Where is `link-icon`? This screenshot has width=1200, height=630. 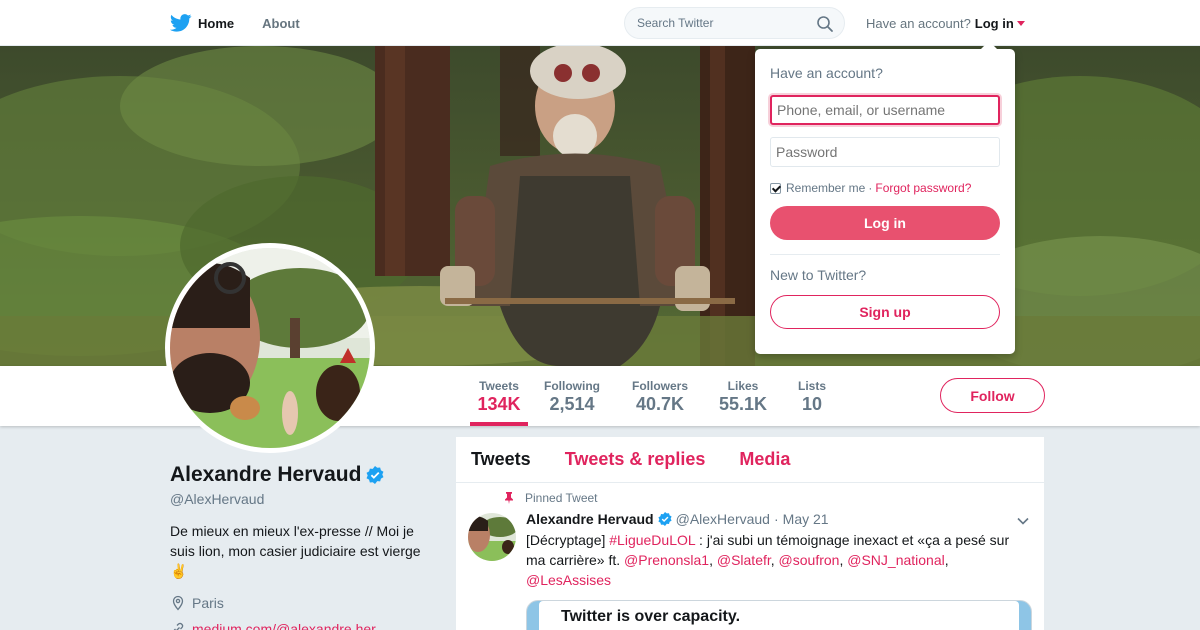
link-icon is located at coordinates (178, 626).